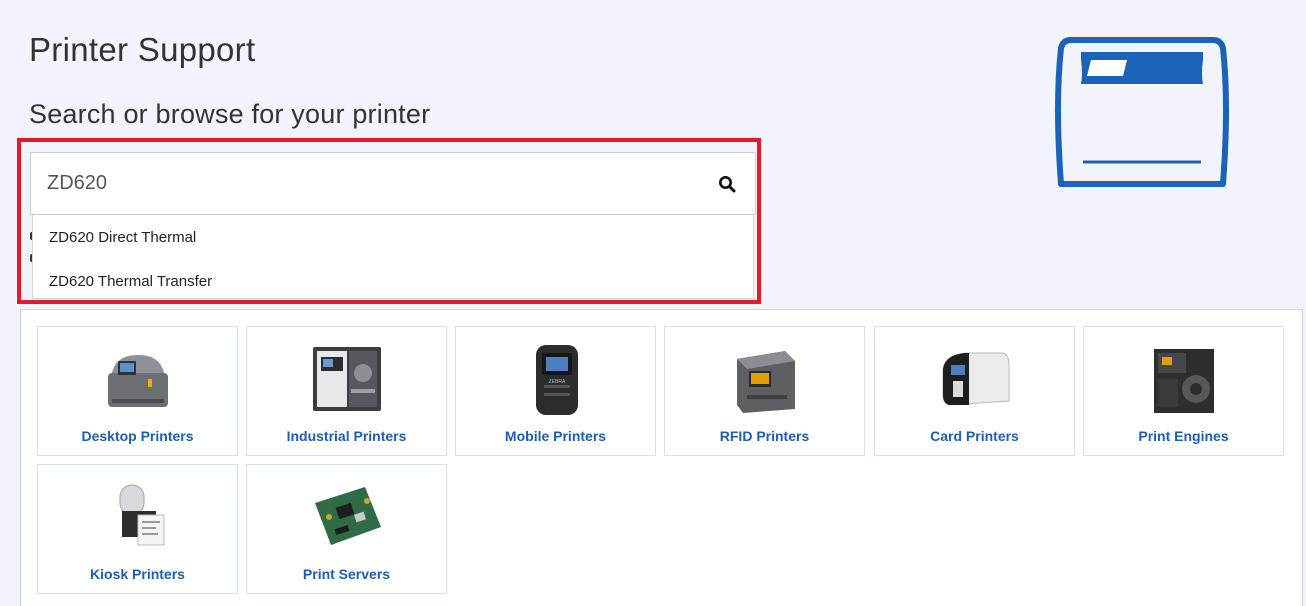 The height and width of the screenshot is (606, 1306). I want to click on search-input, so click(369, 183).